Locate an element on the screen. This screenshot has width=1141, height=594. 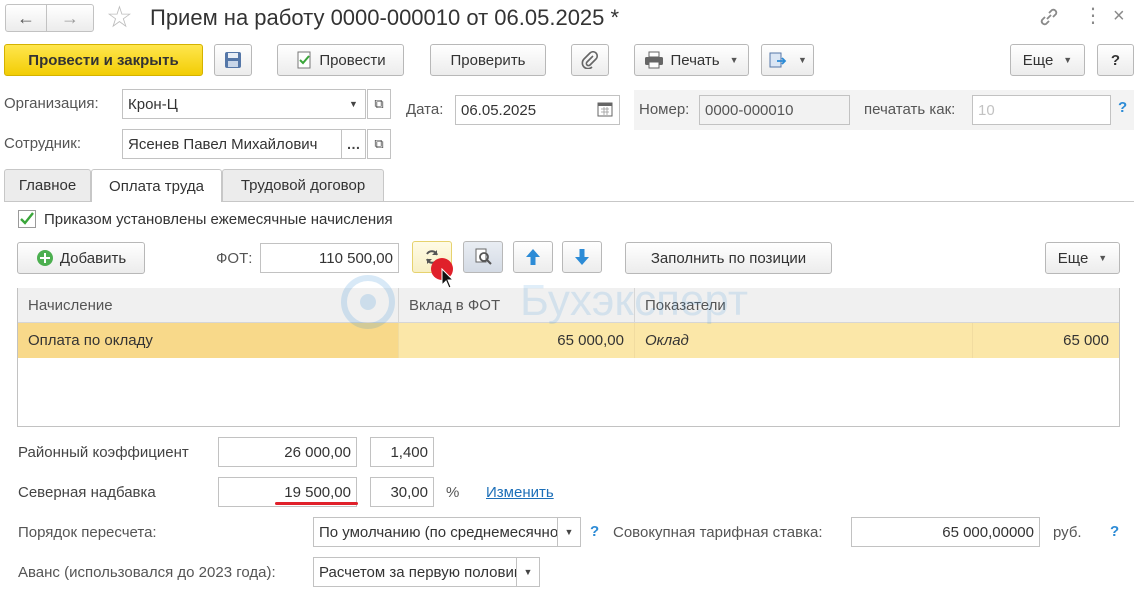
organization-field: Крон-Ц is located at coordinates (244, 104).